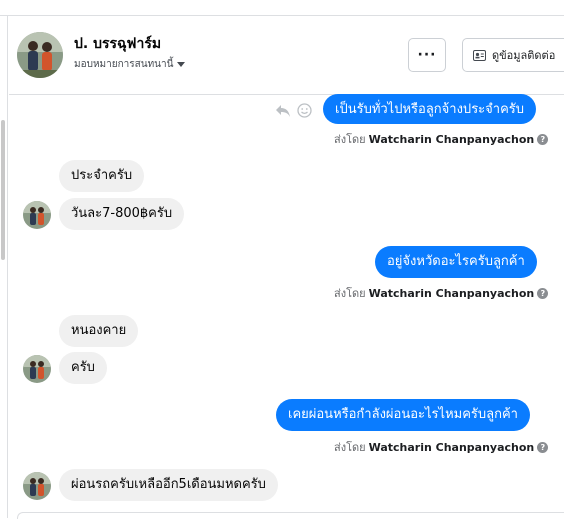 Image resolution: width=564 pixels, height=519 pixels. I want to click on view-contact-button: ดูข้อมูลติดต่อ, so click(513, 55).